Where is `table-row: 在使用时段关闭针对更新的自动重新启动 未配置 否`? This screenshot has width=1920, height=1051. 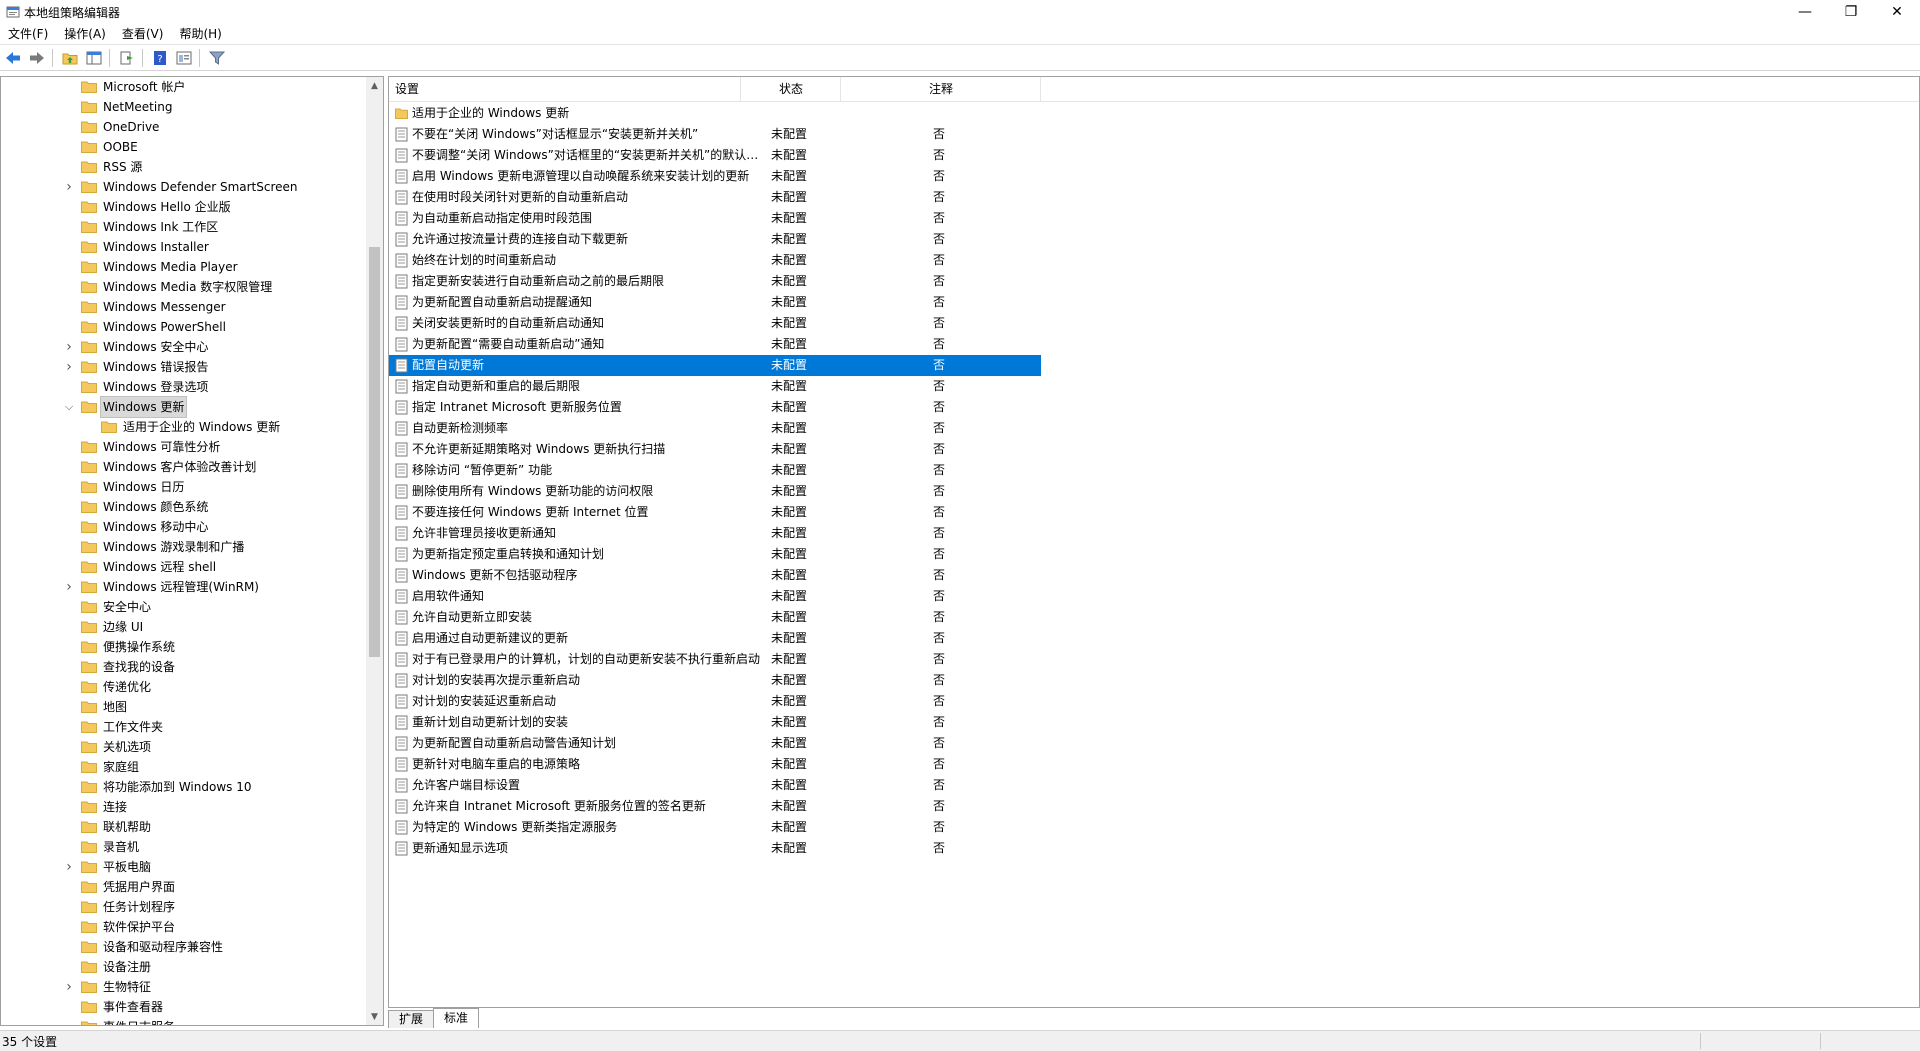 table-row: 在使用时段关闭针对更新的自动重新启动 未配置 否 is located at coordinates (715, 197).